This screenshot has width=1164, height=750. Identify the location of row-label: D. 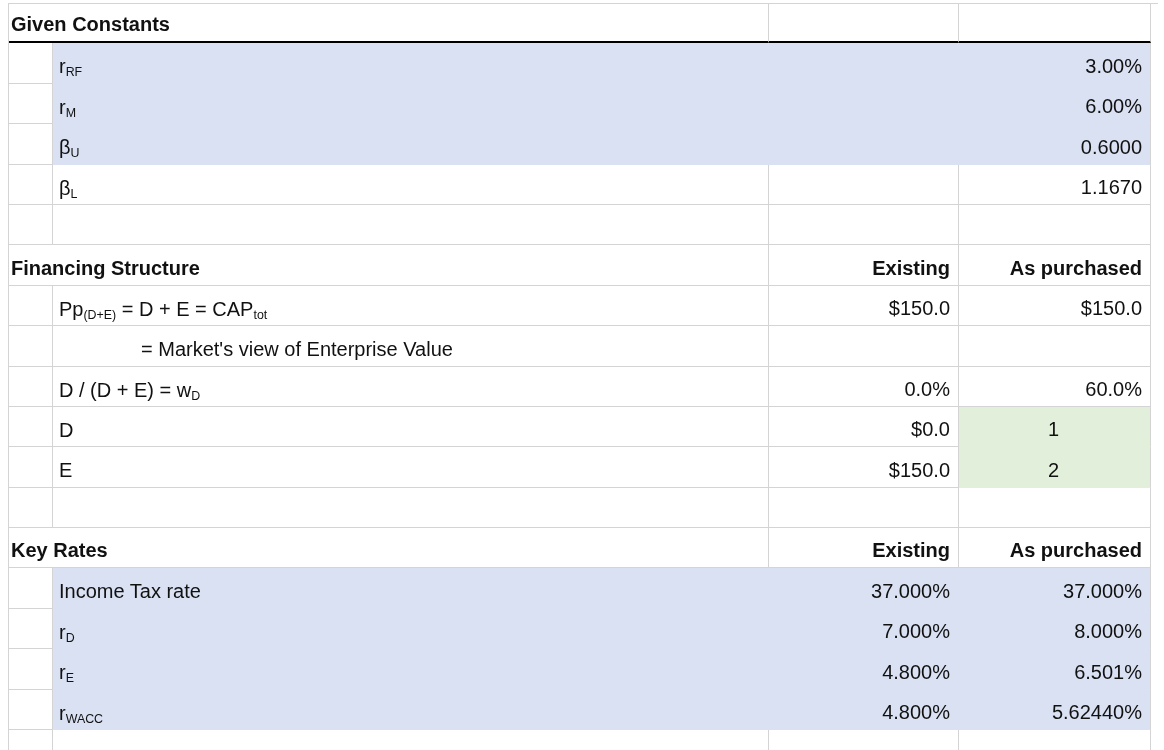
(411, 427).